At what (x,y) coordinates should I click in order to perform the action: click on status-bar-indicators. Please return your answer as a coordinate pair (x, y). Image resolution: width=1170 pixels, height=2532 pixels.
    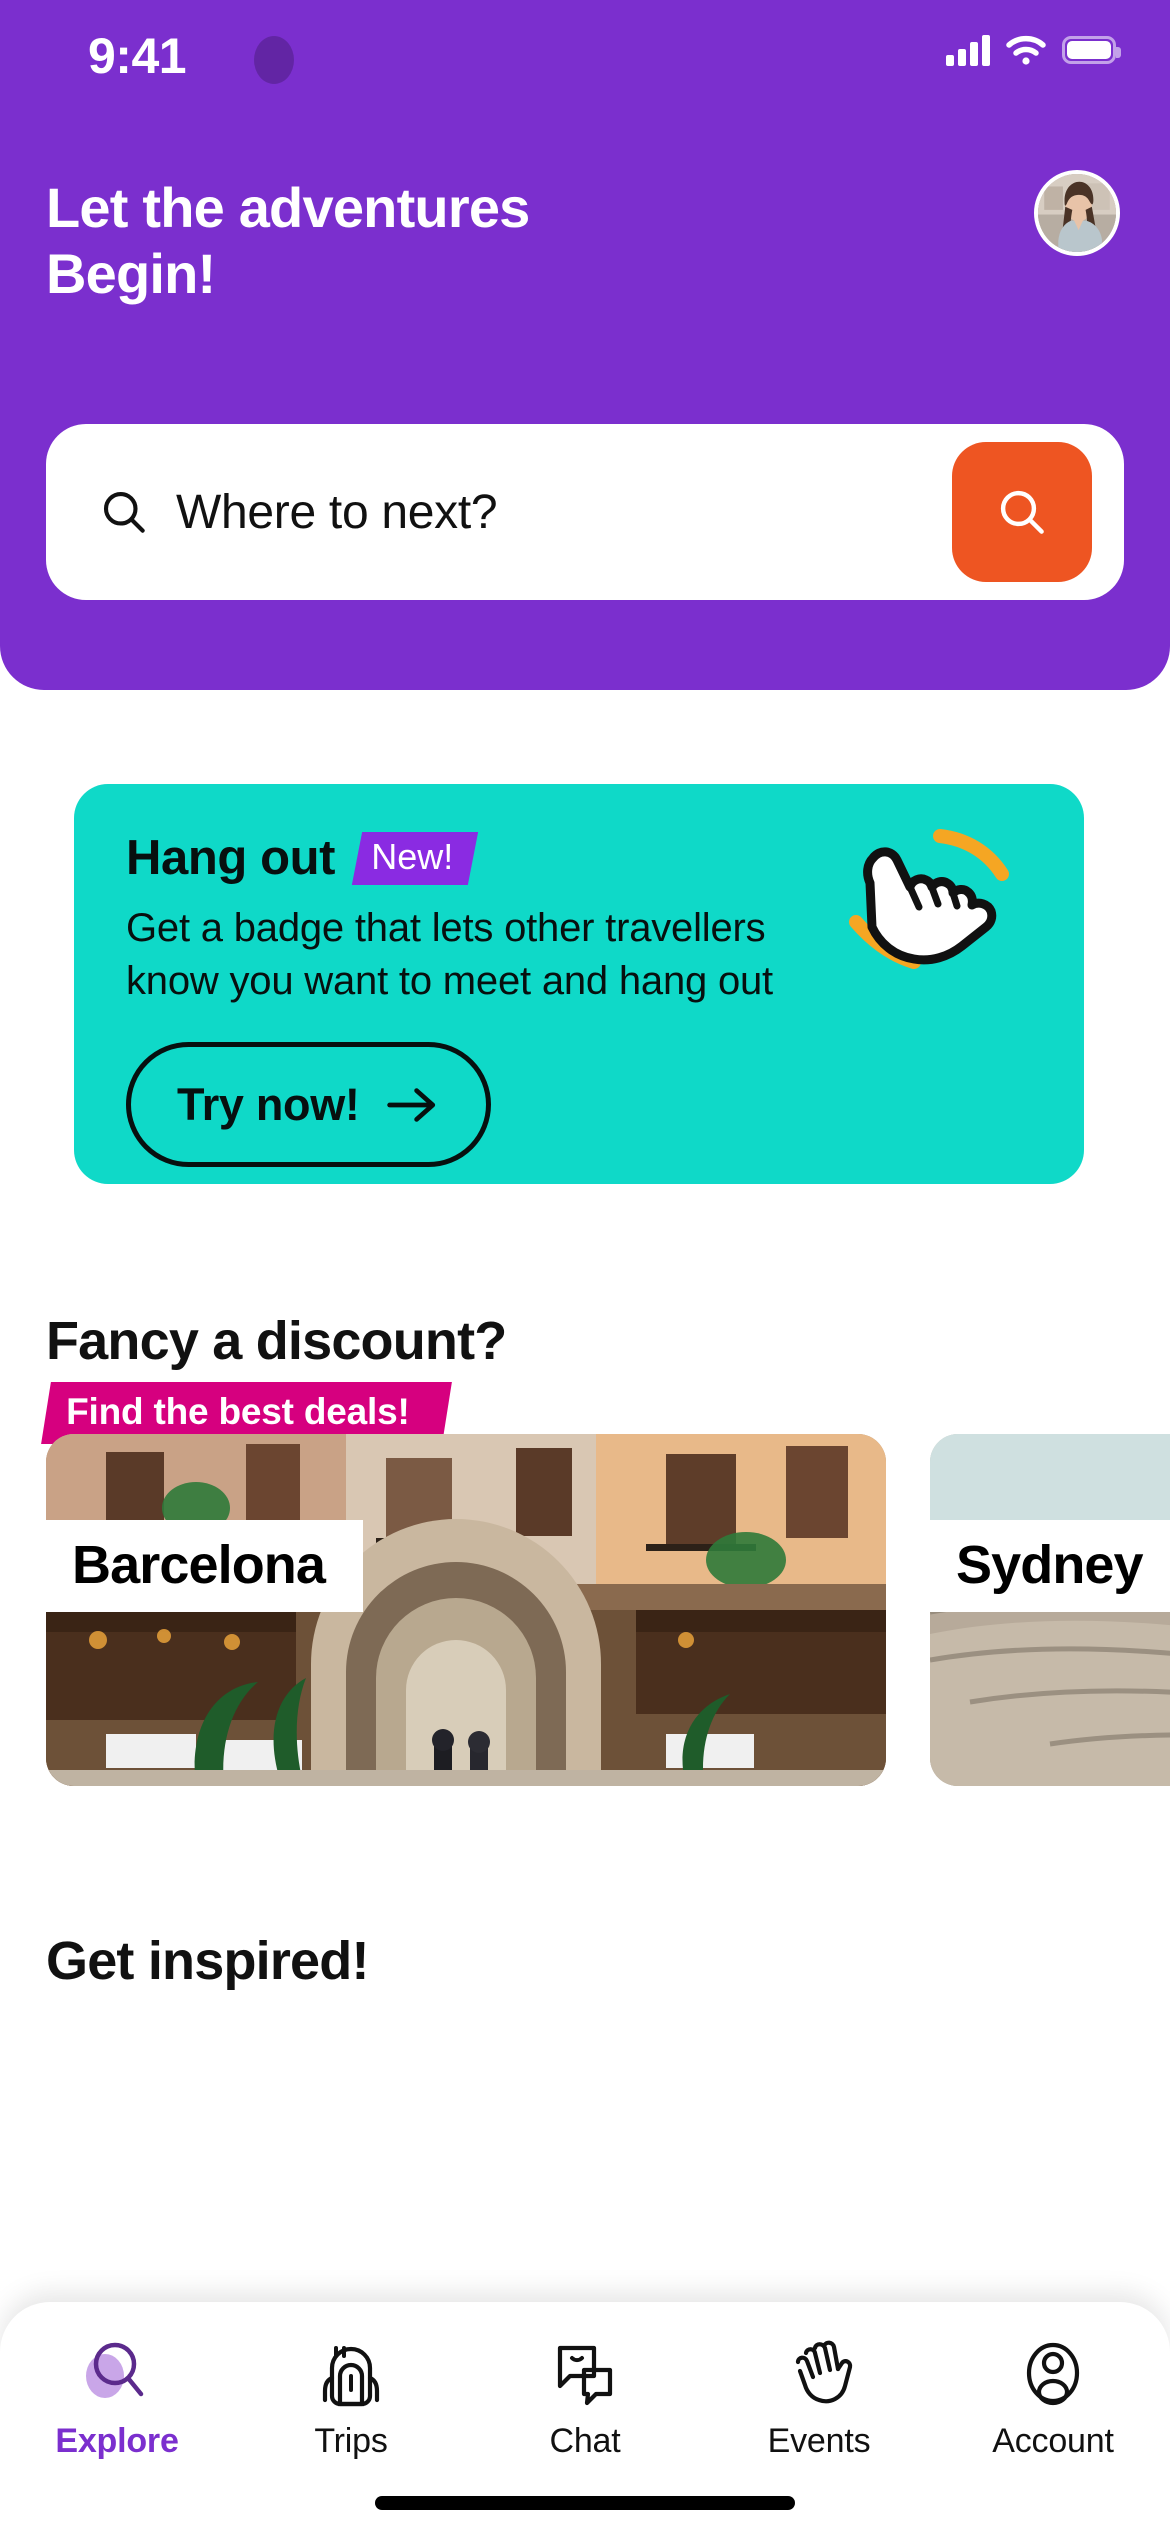
    Looking at the image, I should click on (1033, 50).